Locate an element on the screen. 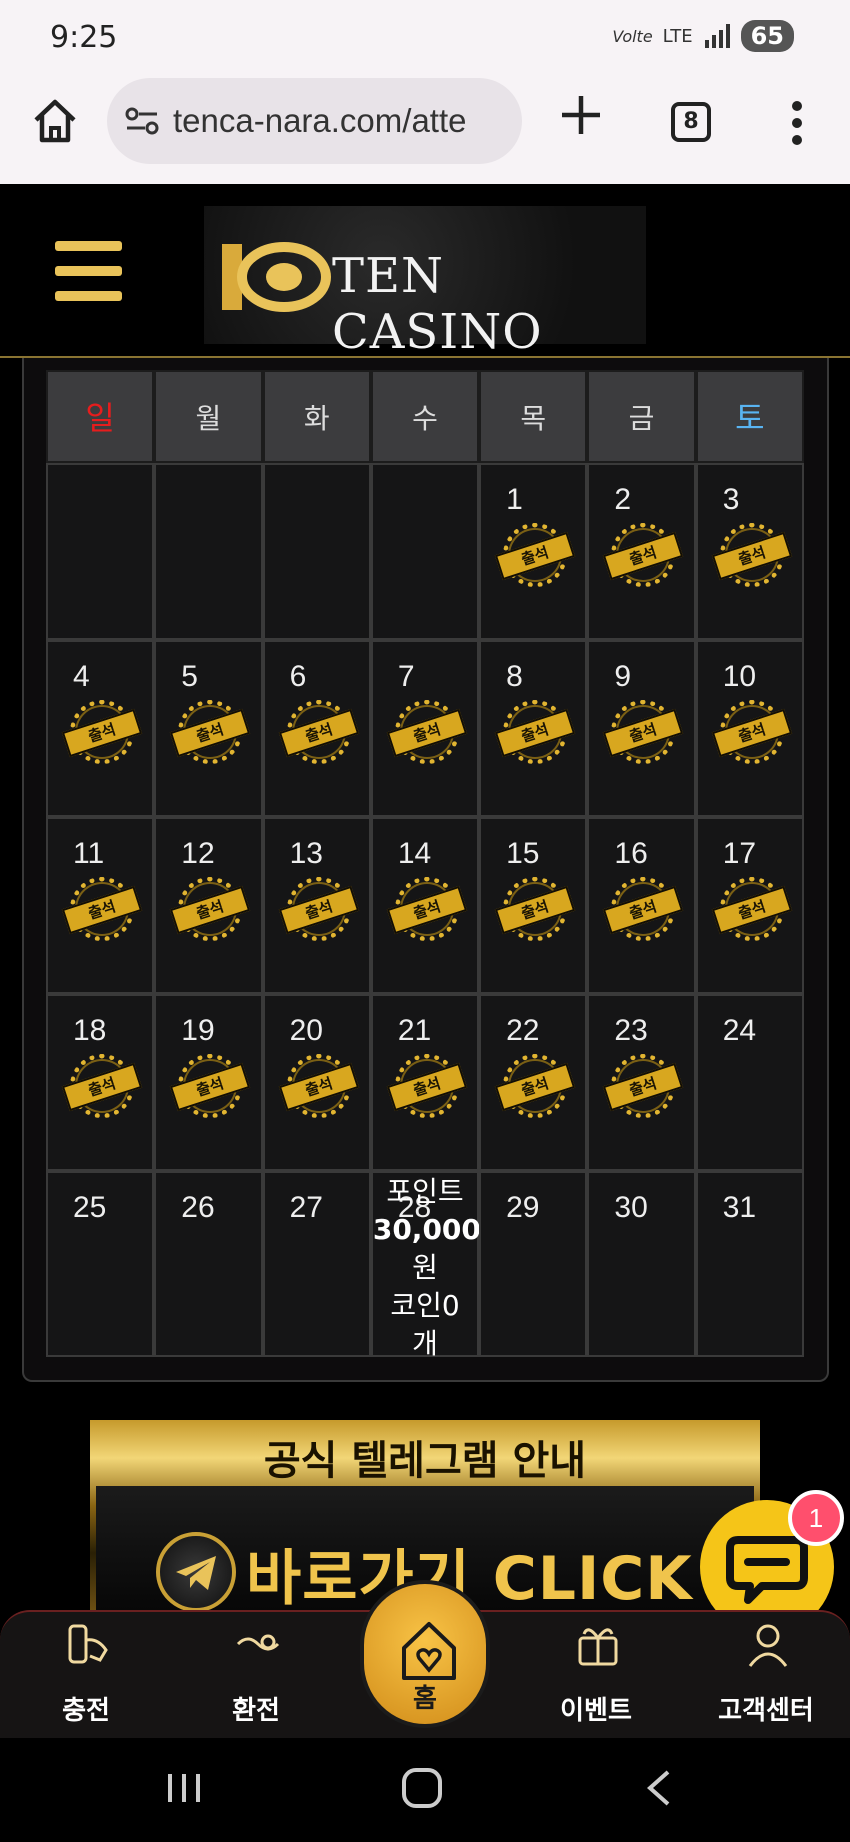 The width and height of the screenshot is (850, 1842). logo-text: TEN CASINO is located at coordinates (437, 304).